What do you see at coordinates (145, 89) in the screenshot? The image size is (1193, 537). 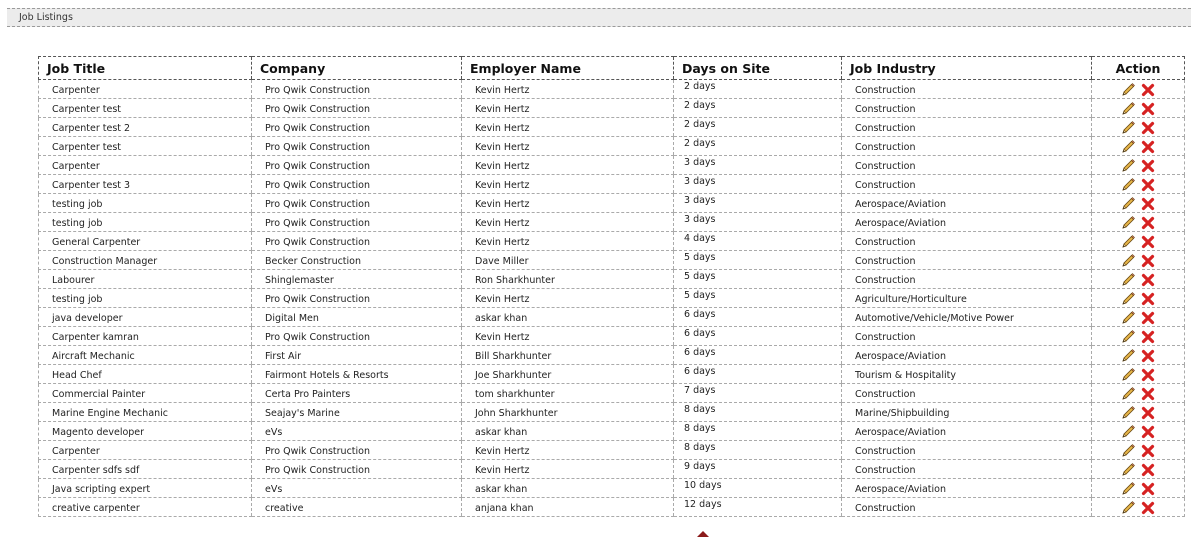 I see `cell-job-title: Carpenter` at bounding box center [145, 89].